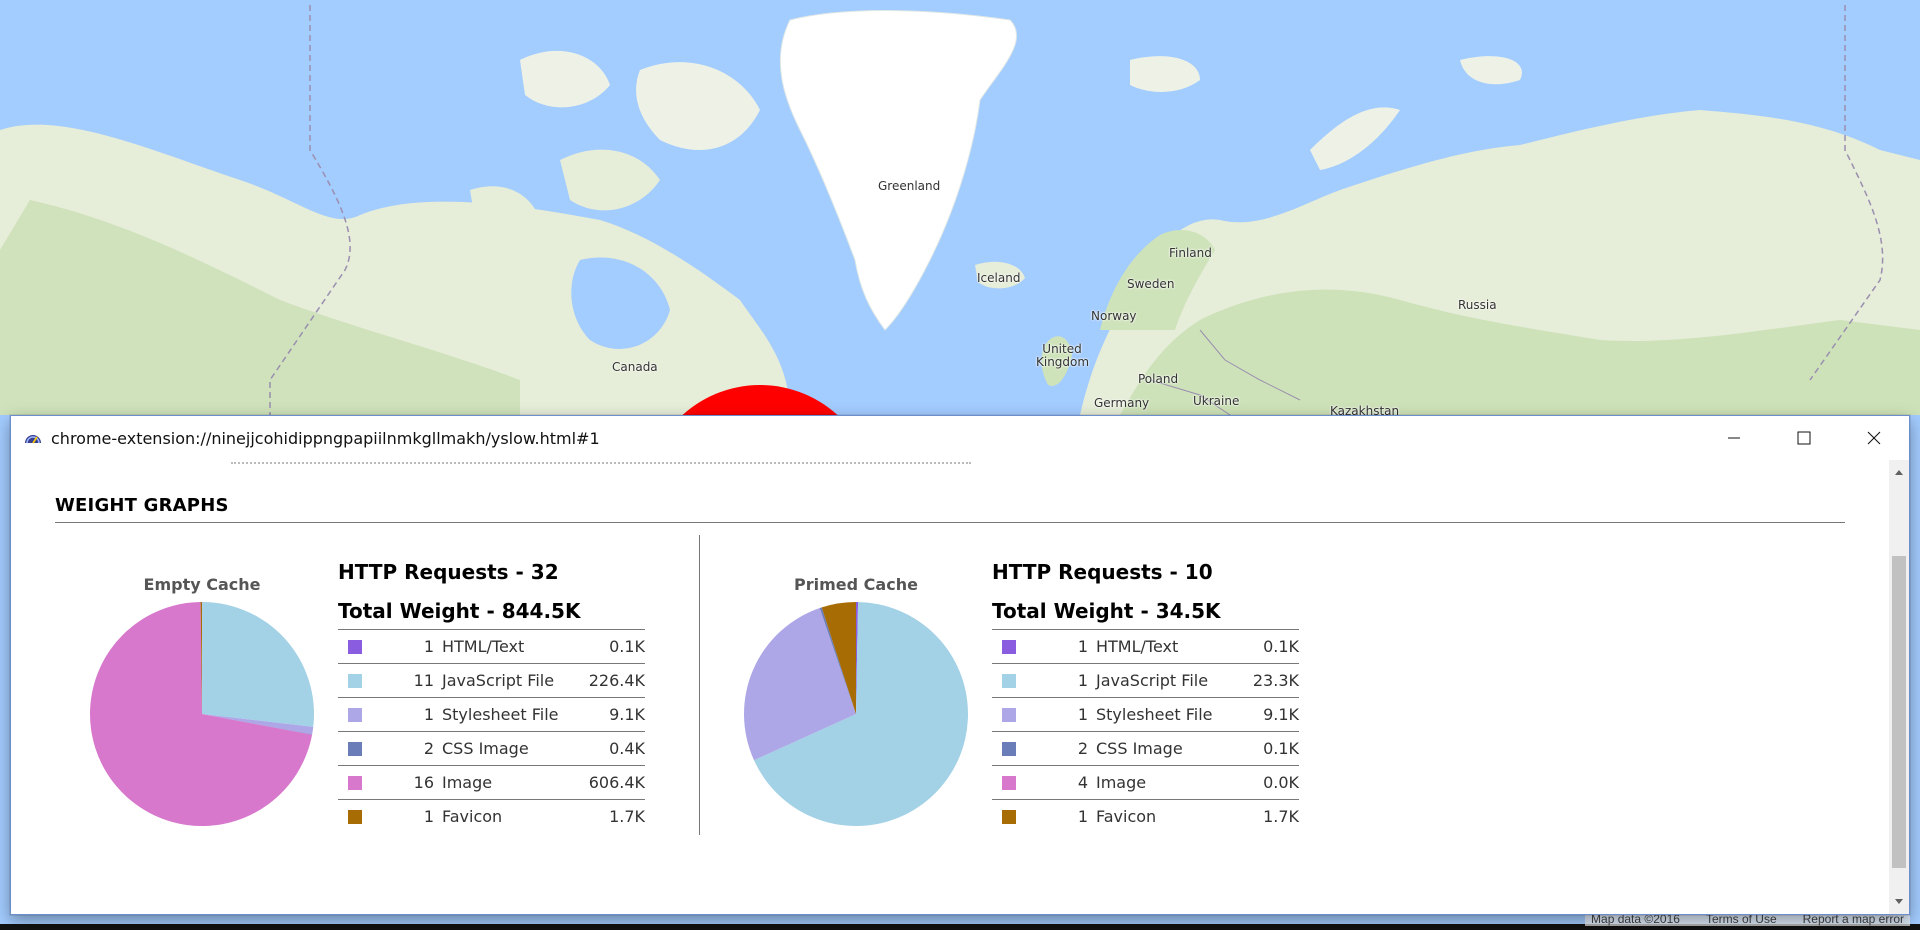 The width and height of the screenshot is (1920, 930). What do you see at coordinates (1899, 712) in the screenshot?
I see `scrollbar-thumb` at bounding box center [1899, 712].